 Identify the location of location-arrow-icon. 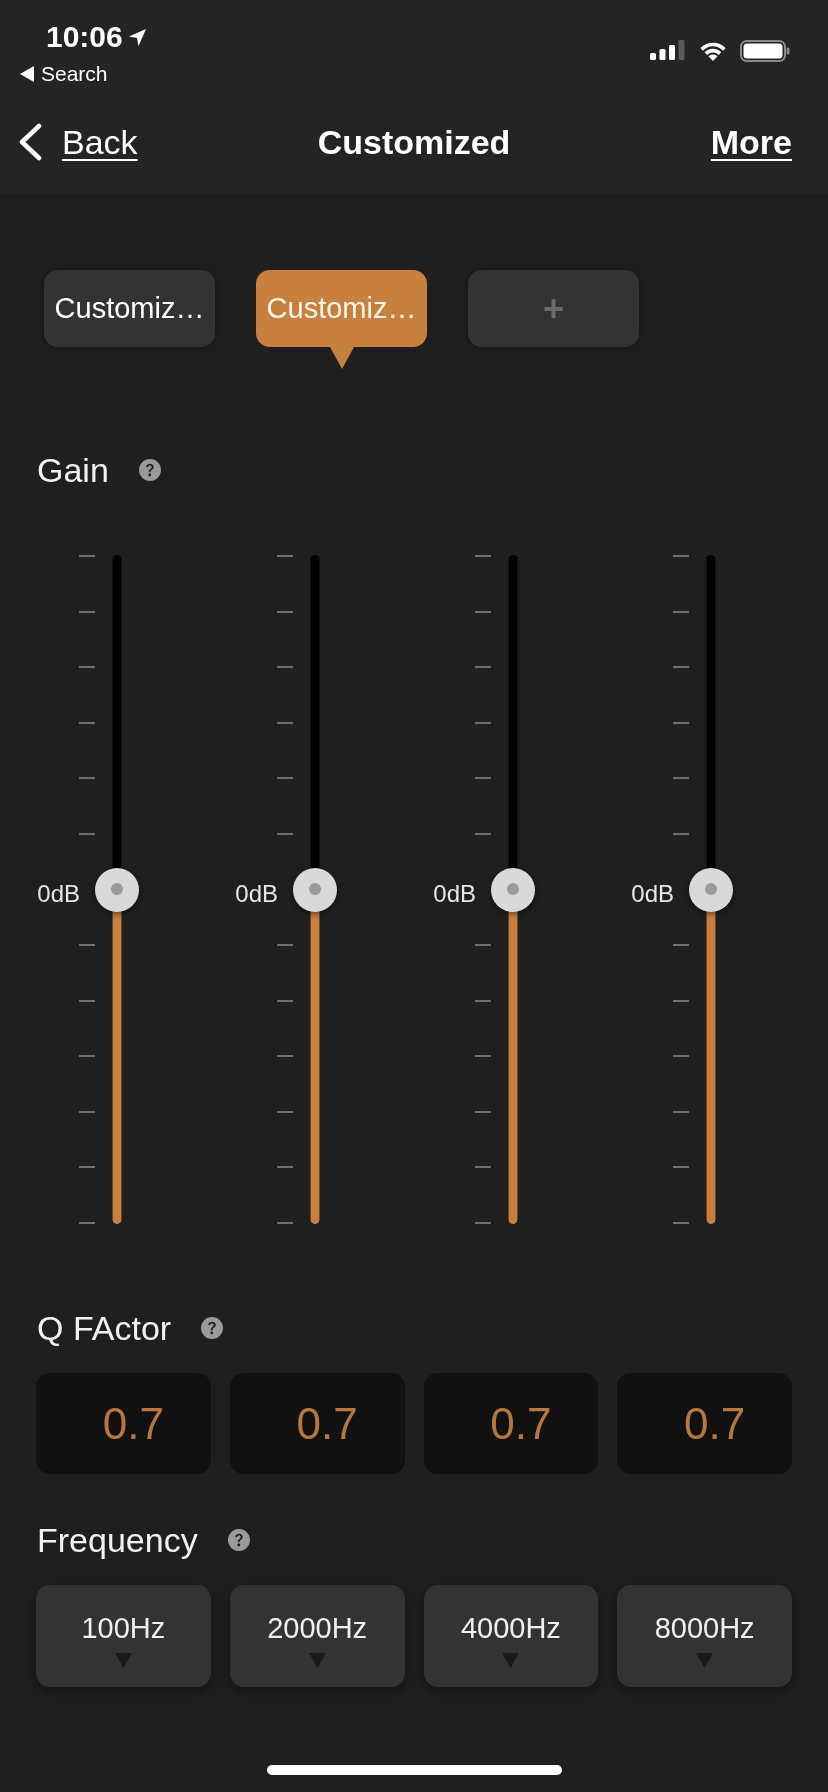
(137, 37).